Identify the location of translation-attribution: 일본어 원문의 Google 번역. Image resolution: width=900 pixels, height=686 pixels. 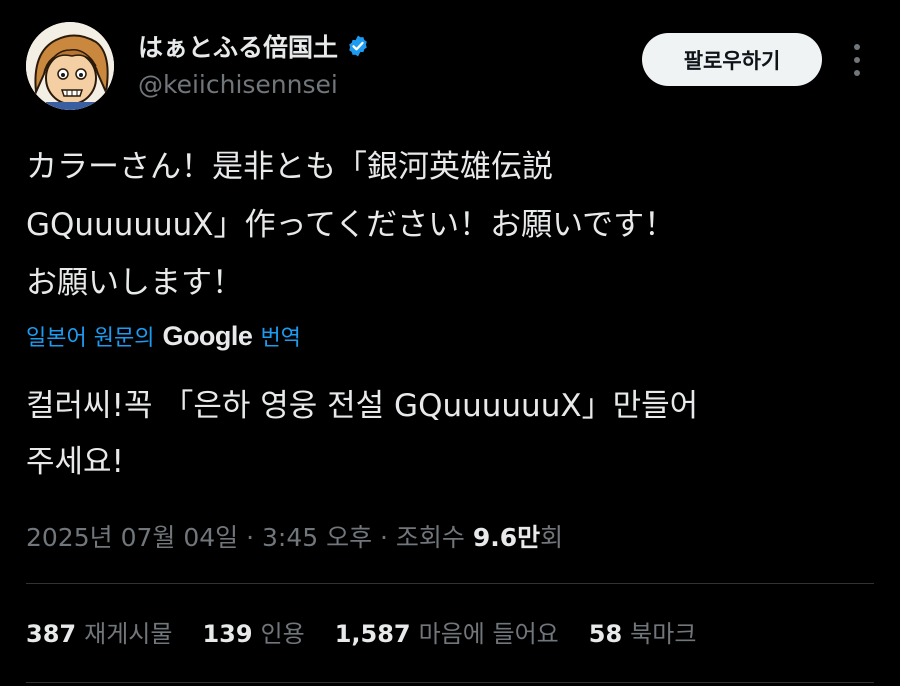
(163, 336).